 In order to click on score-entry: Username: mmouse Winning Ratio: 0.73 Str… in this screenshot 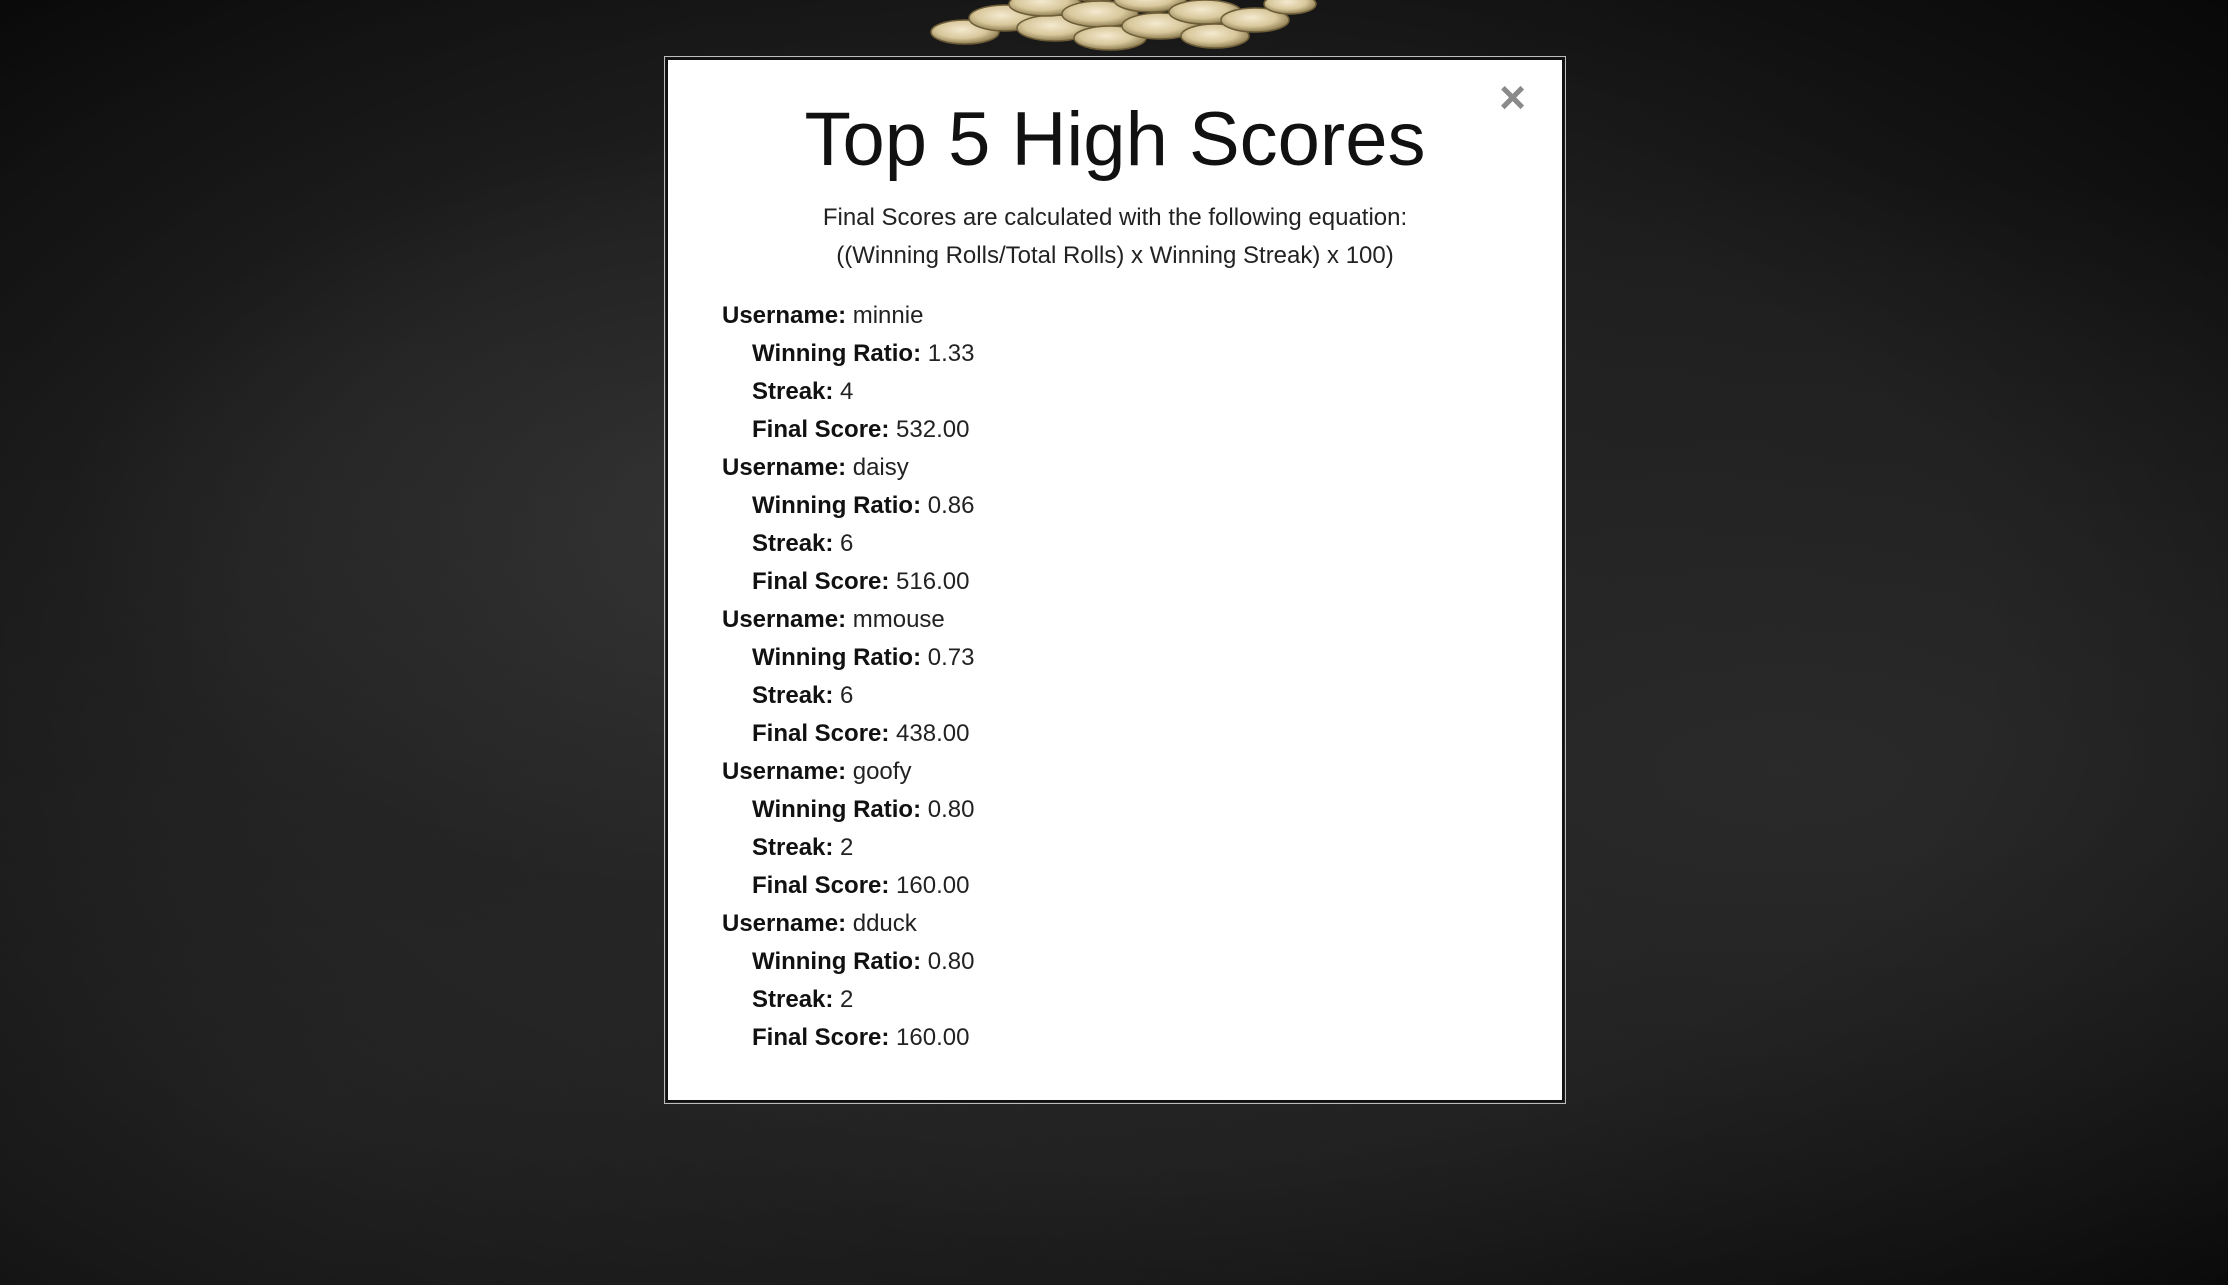, I will do `click(1142, 677)`.